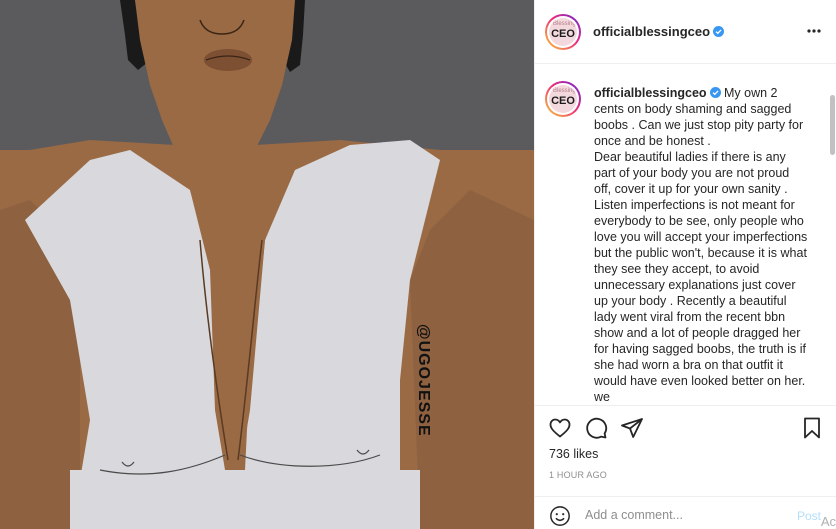 The width and height of the screenshot is (836, 529). I want to click on comment-input, so click(685, 515).